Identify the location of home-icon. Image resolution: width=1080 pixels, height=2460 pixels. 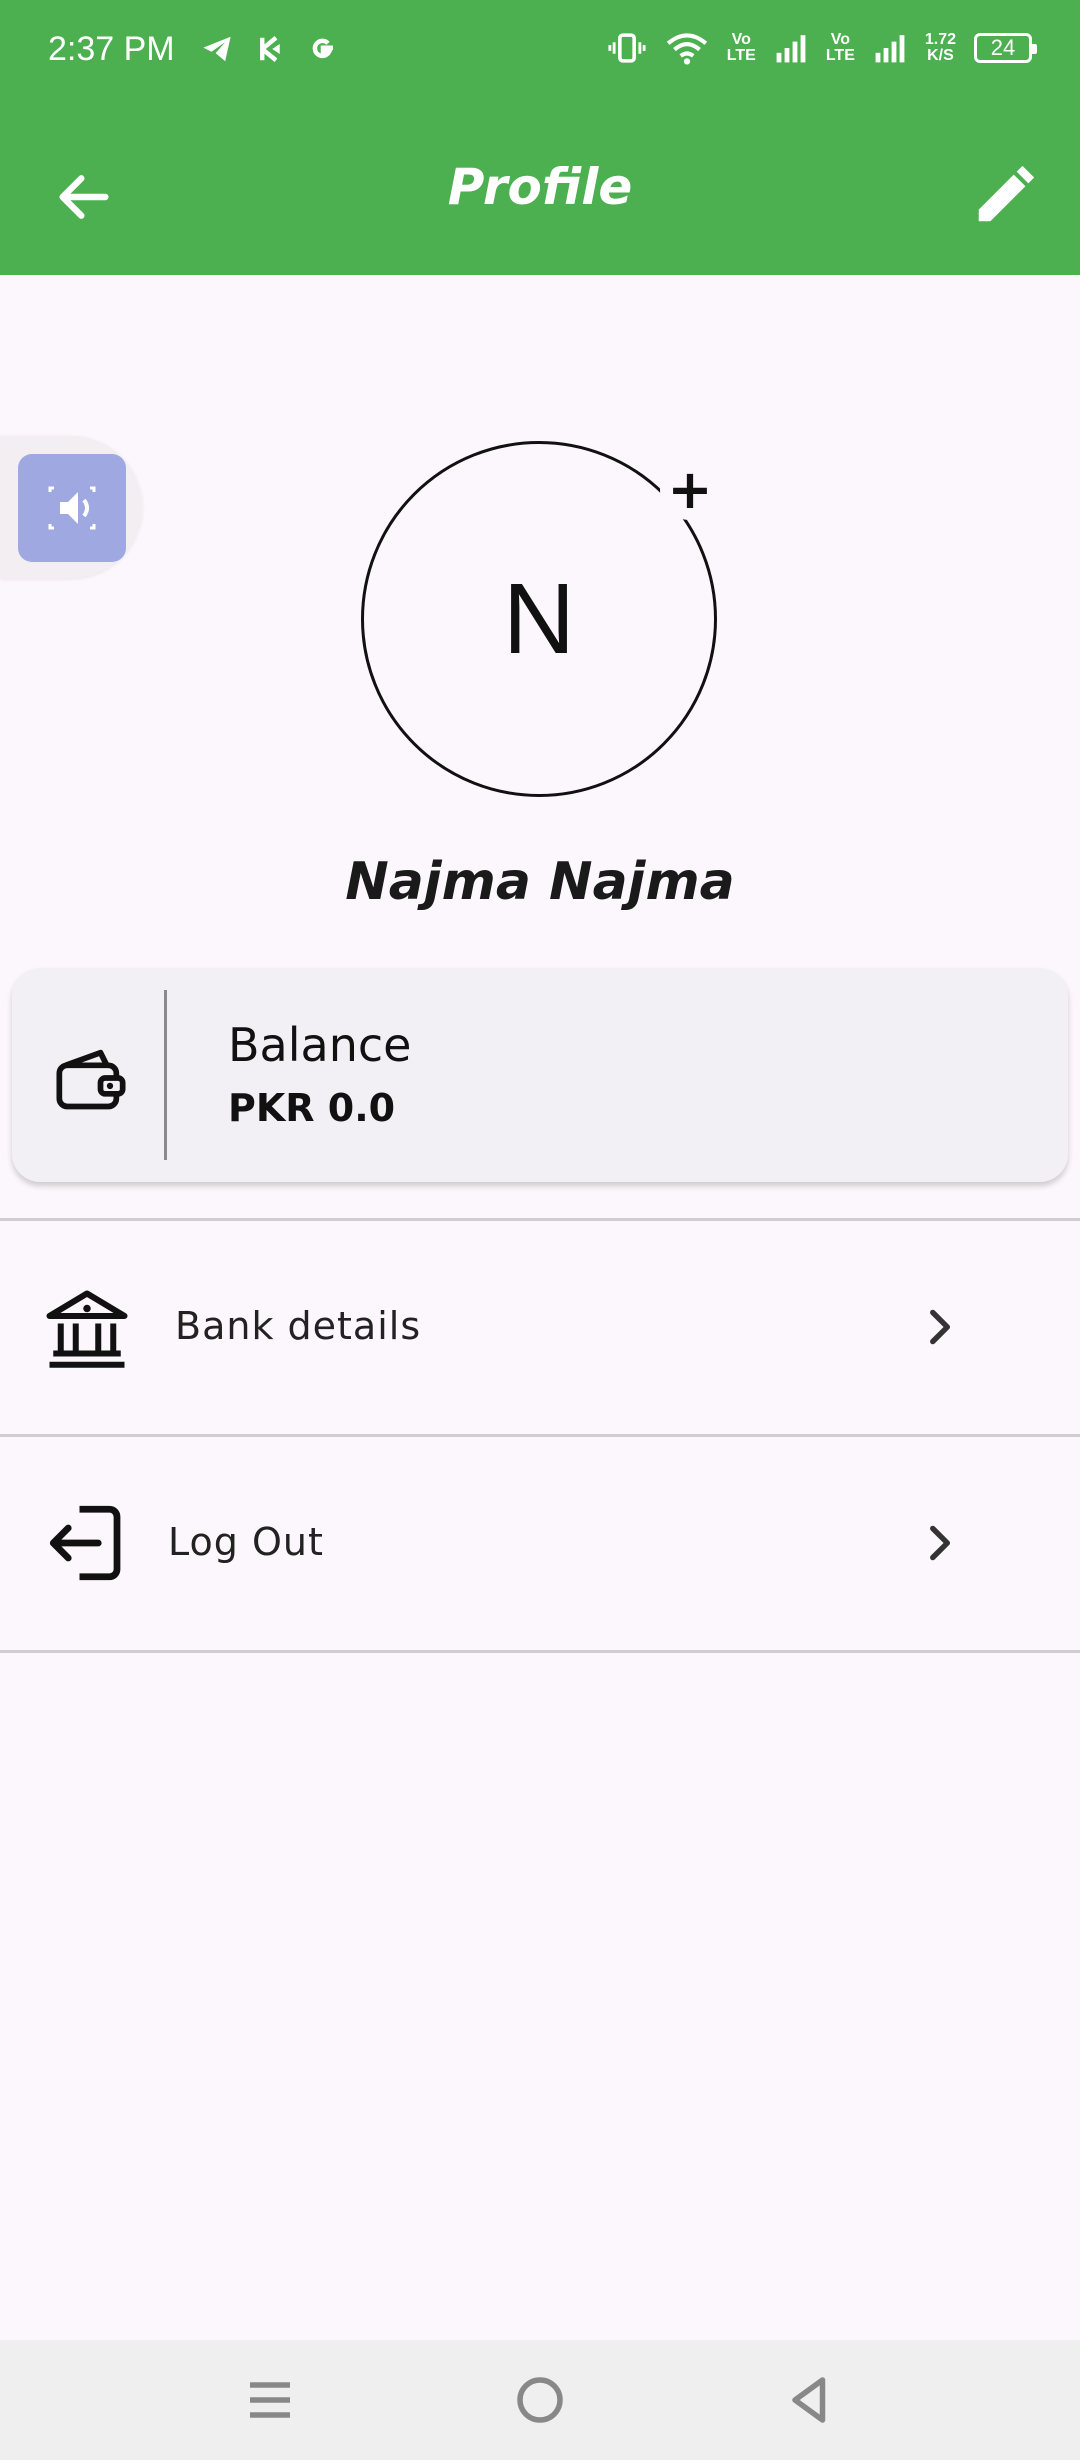
(540, 2400).